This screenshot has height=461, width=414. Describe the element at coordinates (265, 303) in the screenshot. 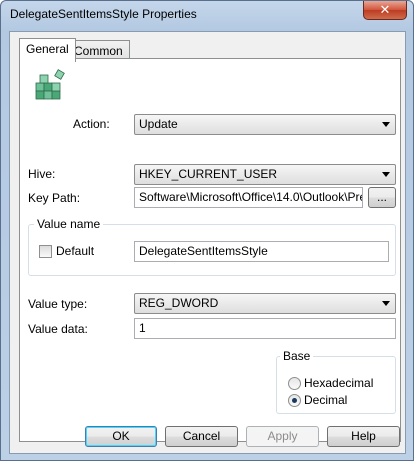

I see `value-type-combobox: REG_DWORD` at that location.